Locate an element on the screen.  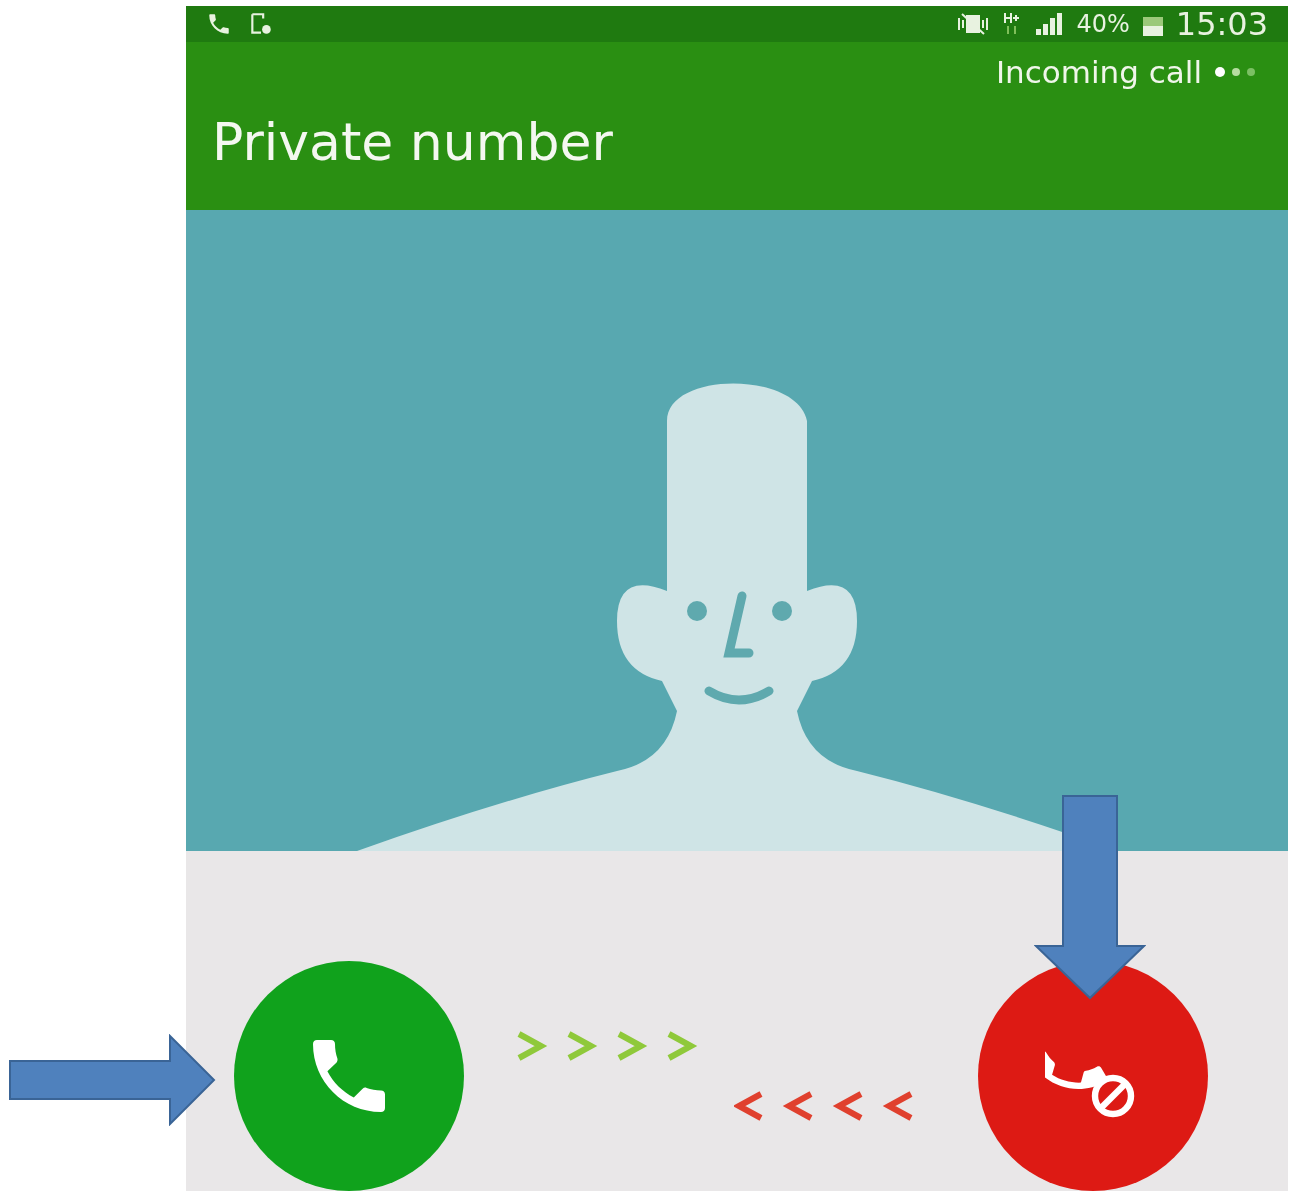
phone-icon is located at coordinates (219, 24).